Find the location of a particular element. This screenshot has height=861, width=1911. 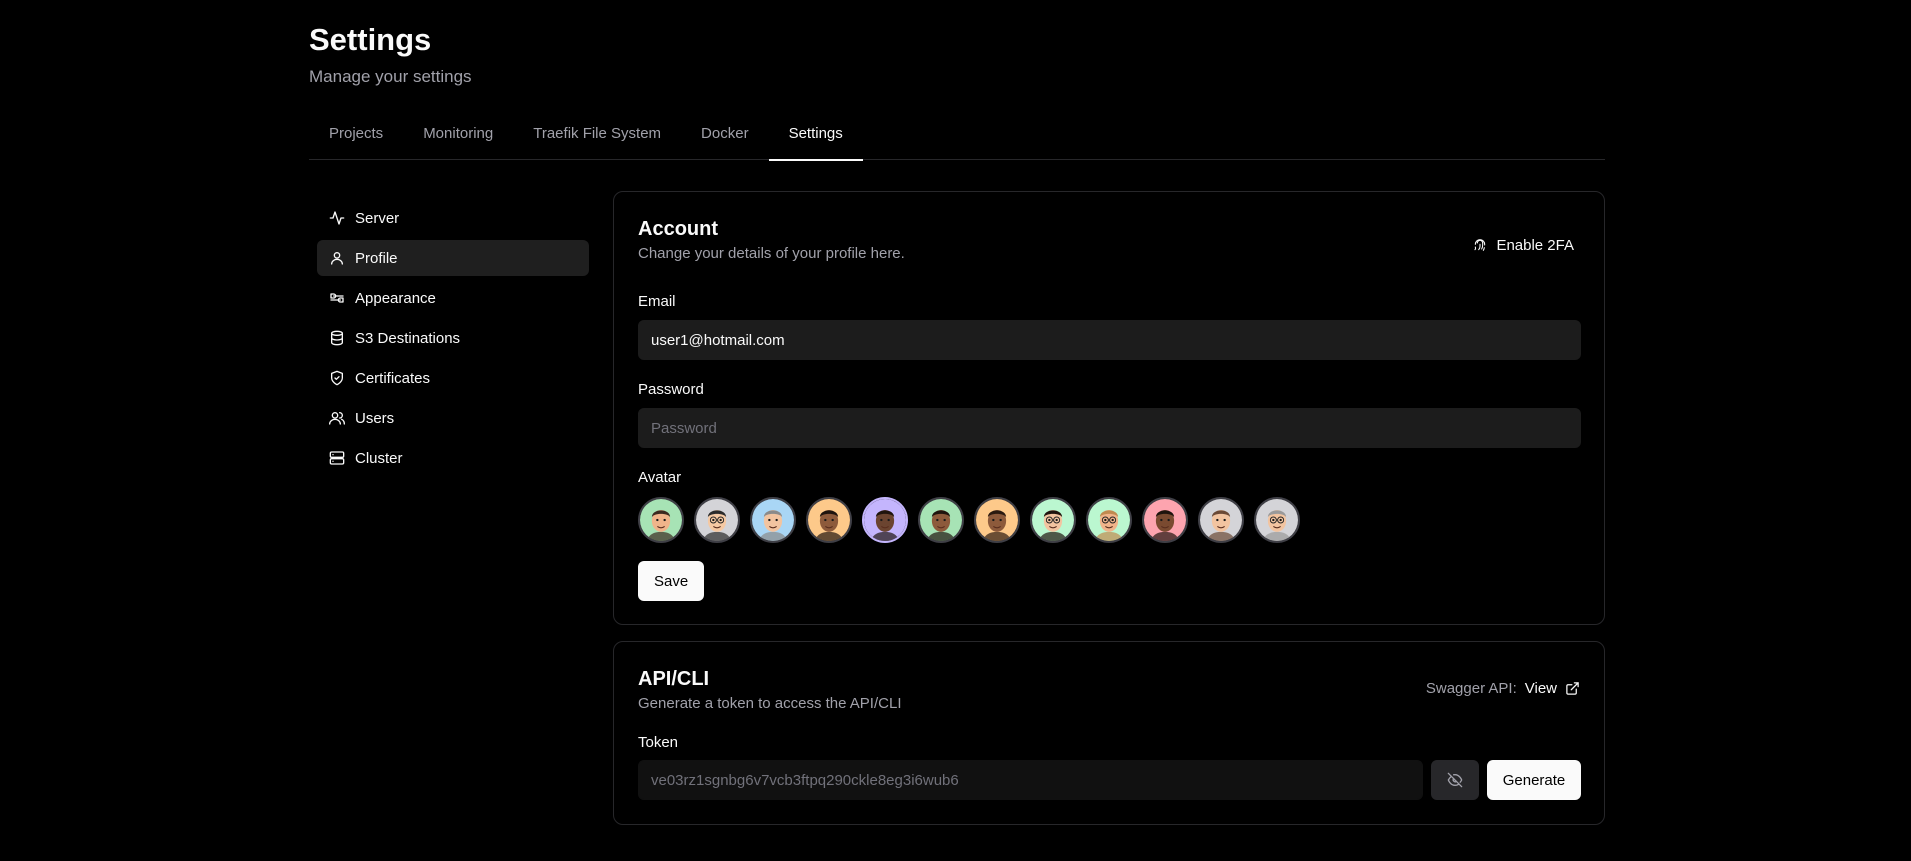

page-subtitle: Manage your settings is located at coordinates (390, 76).